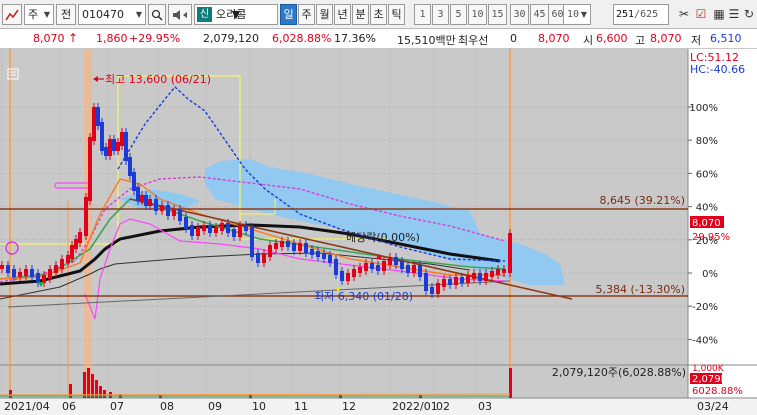  I want to click on x-tick-label: 2021/04, so click(27, 406).